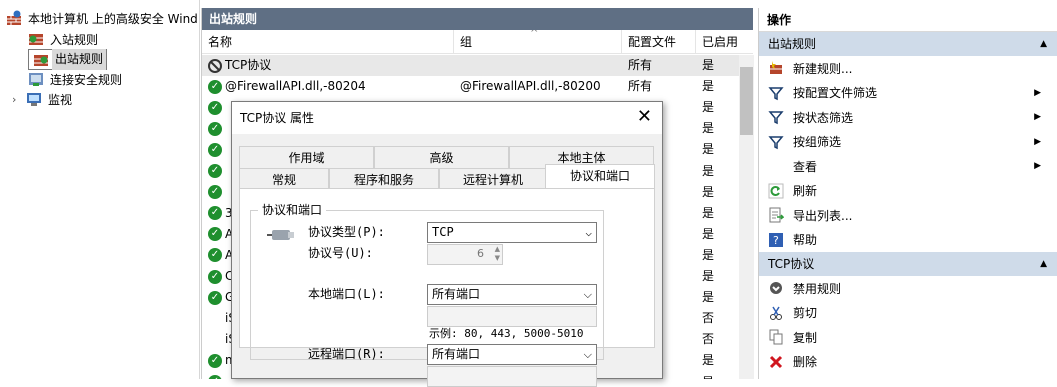 Image resolution: width=1057 pixels, height=387 pixels. I want to click on expand-chevron-icon: ›, so click(19, 99).